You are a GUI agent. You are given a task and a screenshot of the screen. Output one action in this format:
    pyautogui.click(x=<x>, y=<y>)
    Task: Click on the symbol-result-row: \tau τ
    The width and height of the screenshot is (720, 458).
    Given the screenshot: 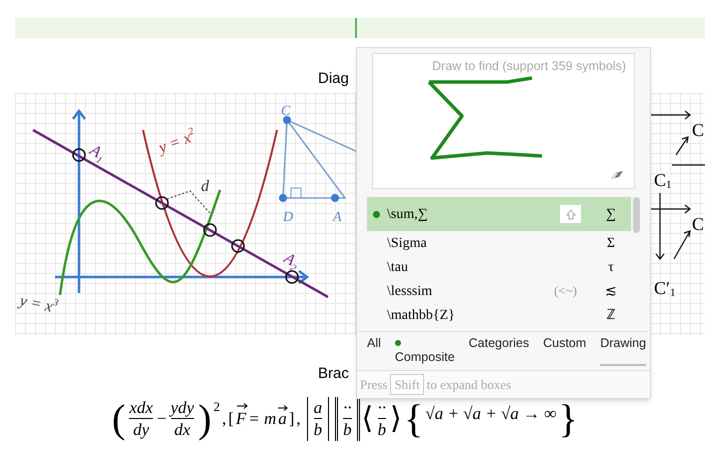 What is the action you would take?
    pyautogui.click(x=499, y=267)
    